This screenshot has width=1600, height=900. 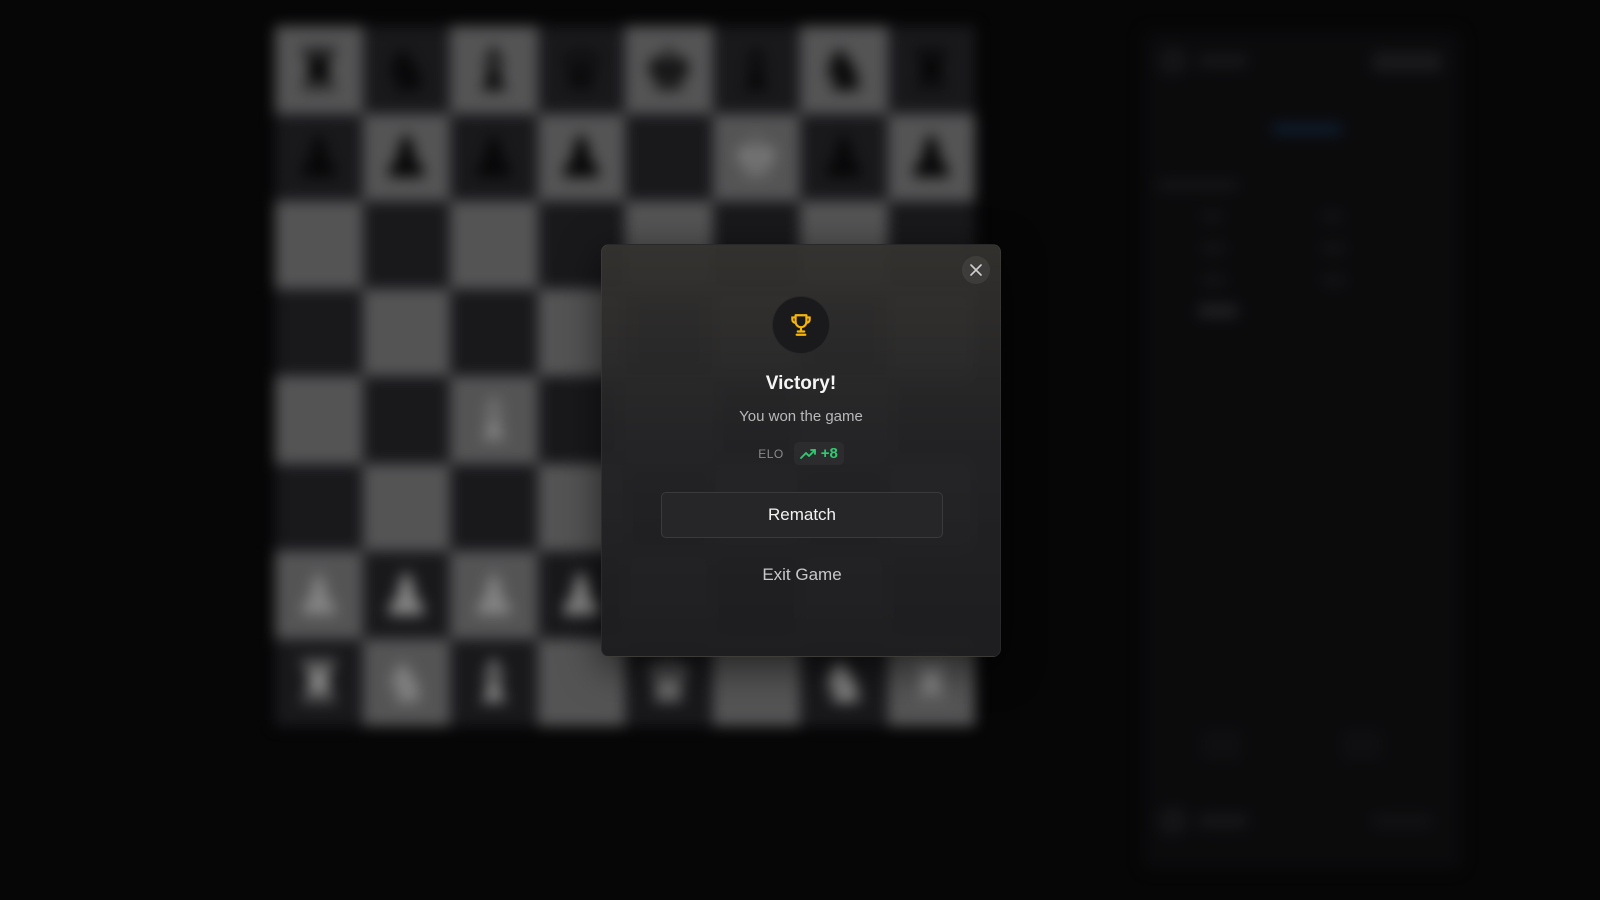 What do you see at coordinates (801, 416) in the screenshot?
I see `result-subtitle: You won the game` at bounding box center [801, 416].